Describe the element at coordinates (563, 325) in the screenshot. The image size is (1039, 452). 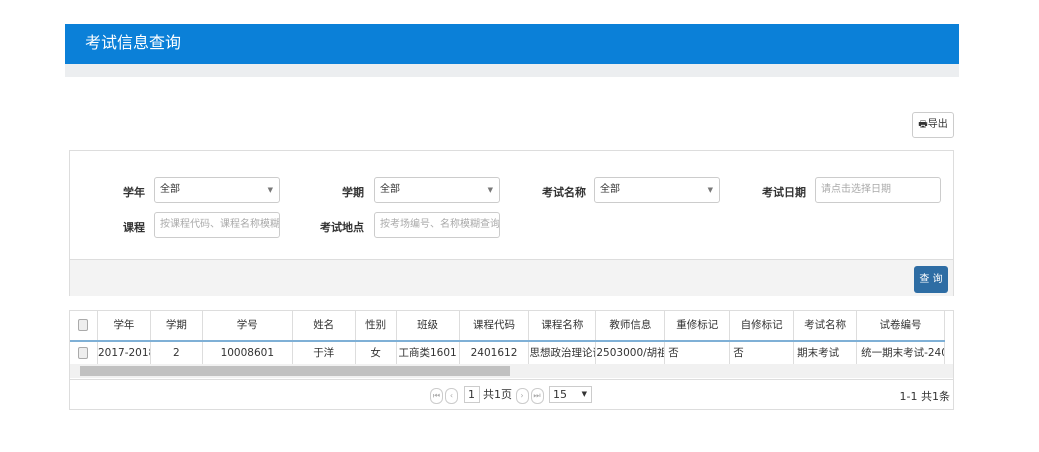
I see `column-header: 课程名称` at that location.